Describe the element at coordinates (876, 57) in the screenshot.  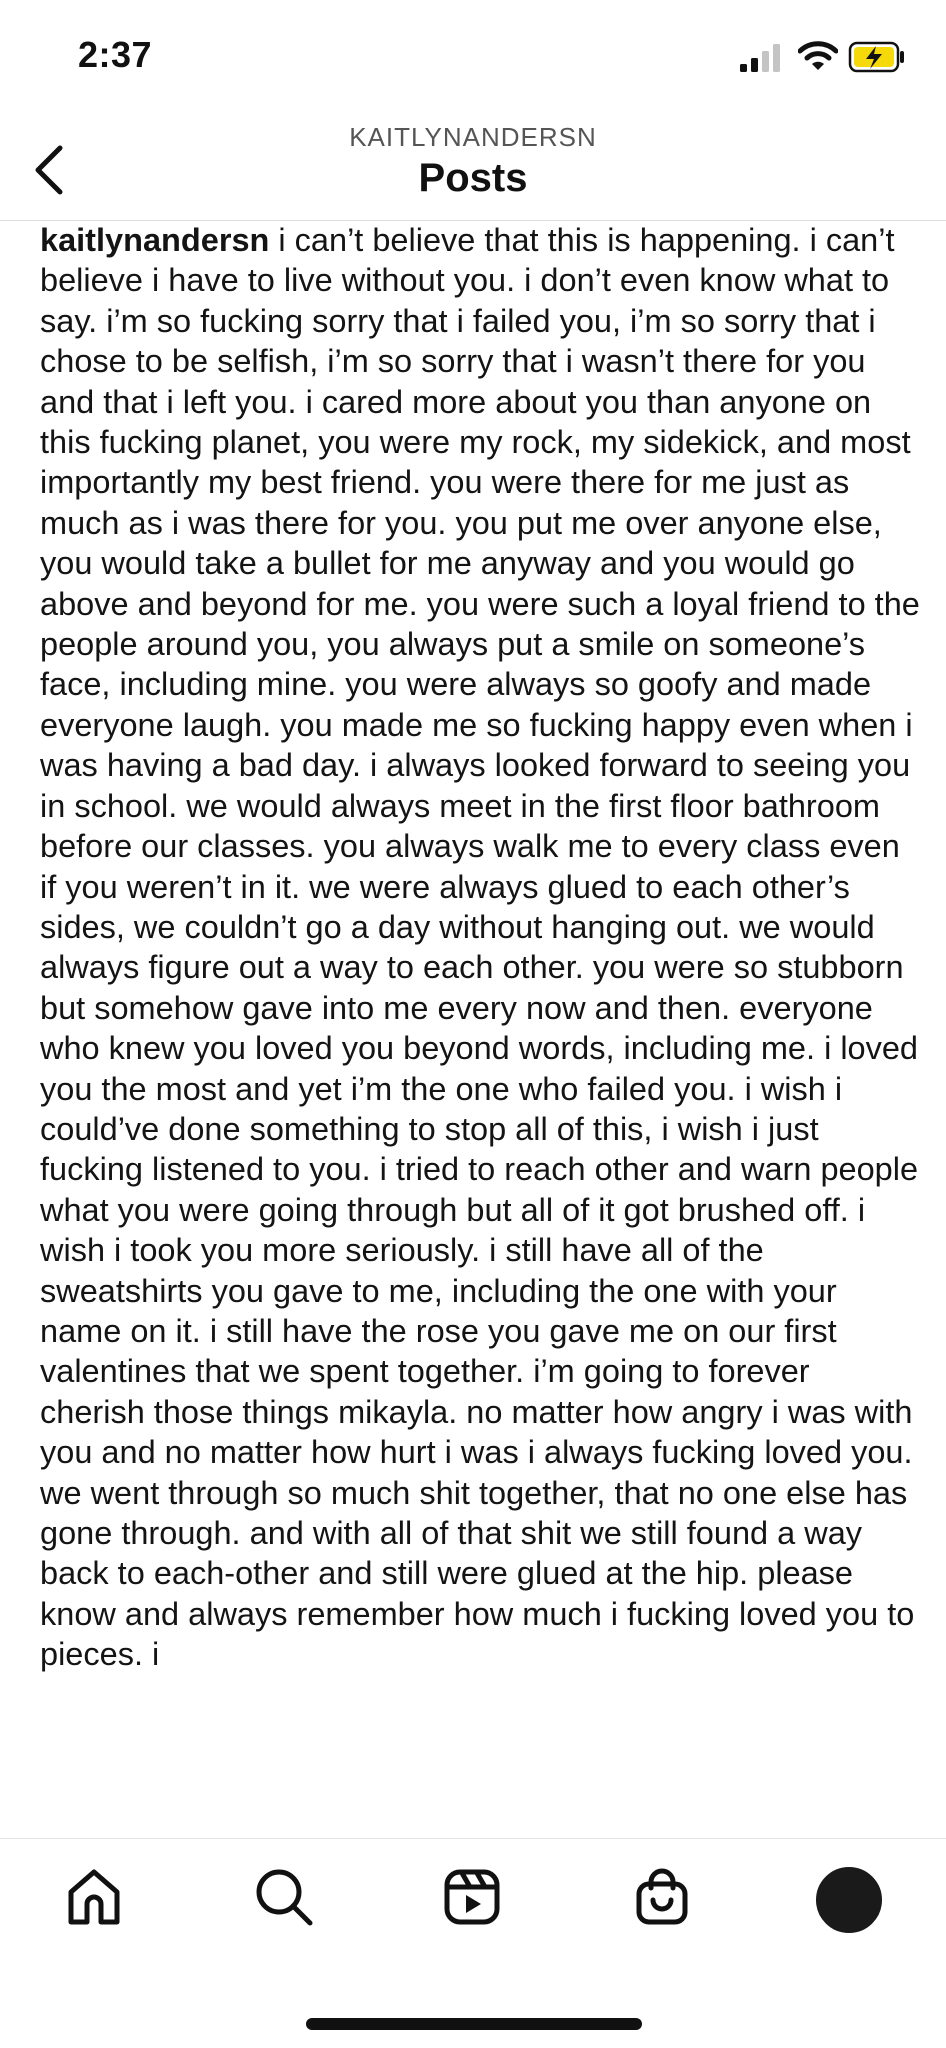
I see `battery-charging-icon` at that location.